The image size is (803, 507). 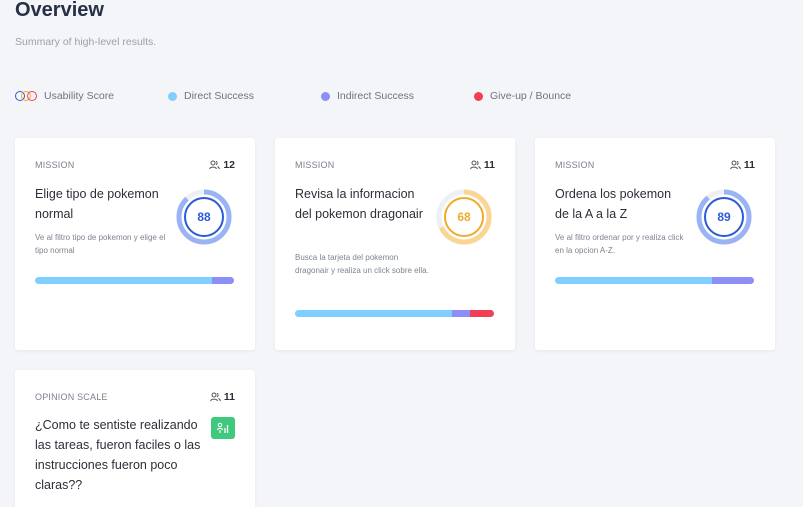 What do you see at coordinates (478, 96) in the screenshot?
I see `giveup-dot-icon` at bounding box center [478, 96].